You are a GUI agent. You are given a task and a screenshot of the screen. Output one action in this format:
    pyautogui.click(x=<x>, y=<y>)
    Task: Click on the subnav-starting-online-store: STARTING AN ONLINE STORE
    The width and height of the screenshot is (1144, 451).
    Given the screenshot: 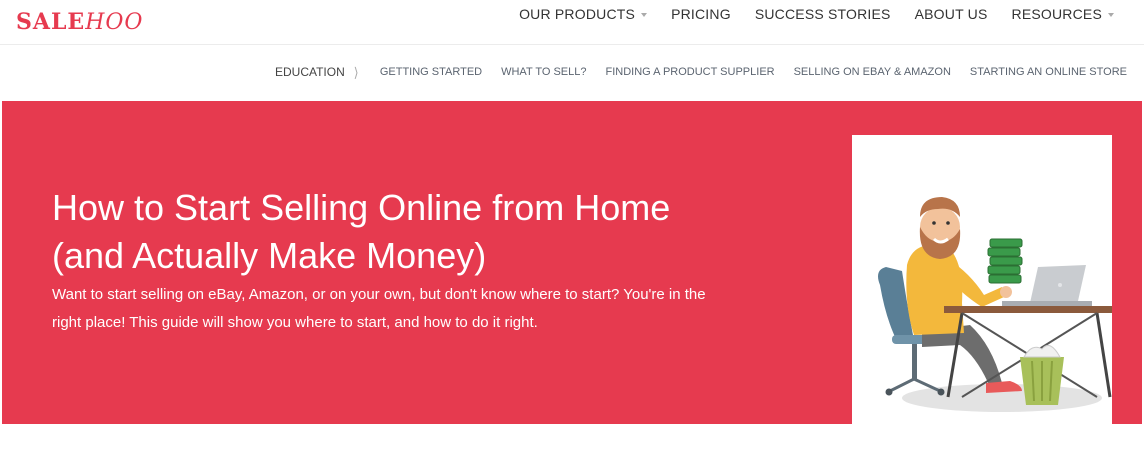 What is the action you would take?
    pyautogui.click(x=1048, y=72)
    